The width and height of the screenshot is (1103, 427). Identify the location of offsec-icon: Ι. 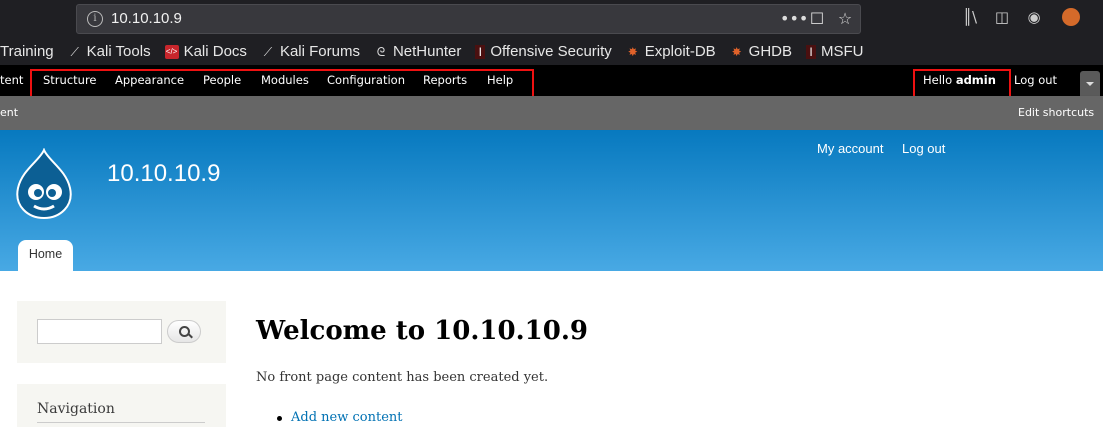
(480, 51).